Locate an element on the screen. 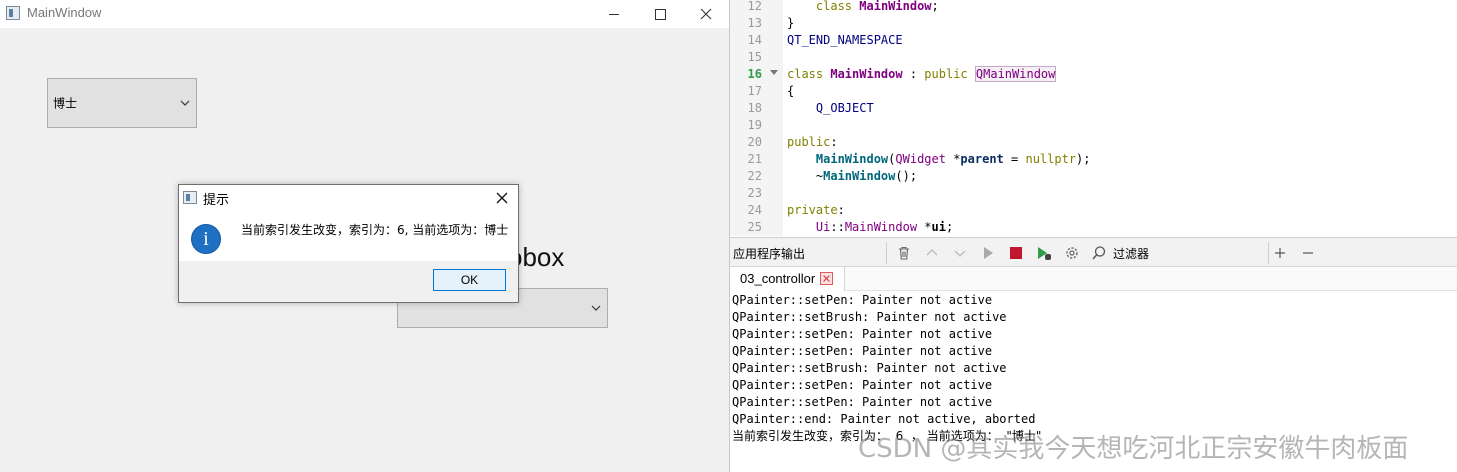 Image resolution: width=1457 pixels, height=472 pixels. code-line: private: is located at coordinates (816, 210).